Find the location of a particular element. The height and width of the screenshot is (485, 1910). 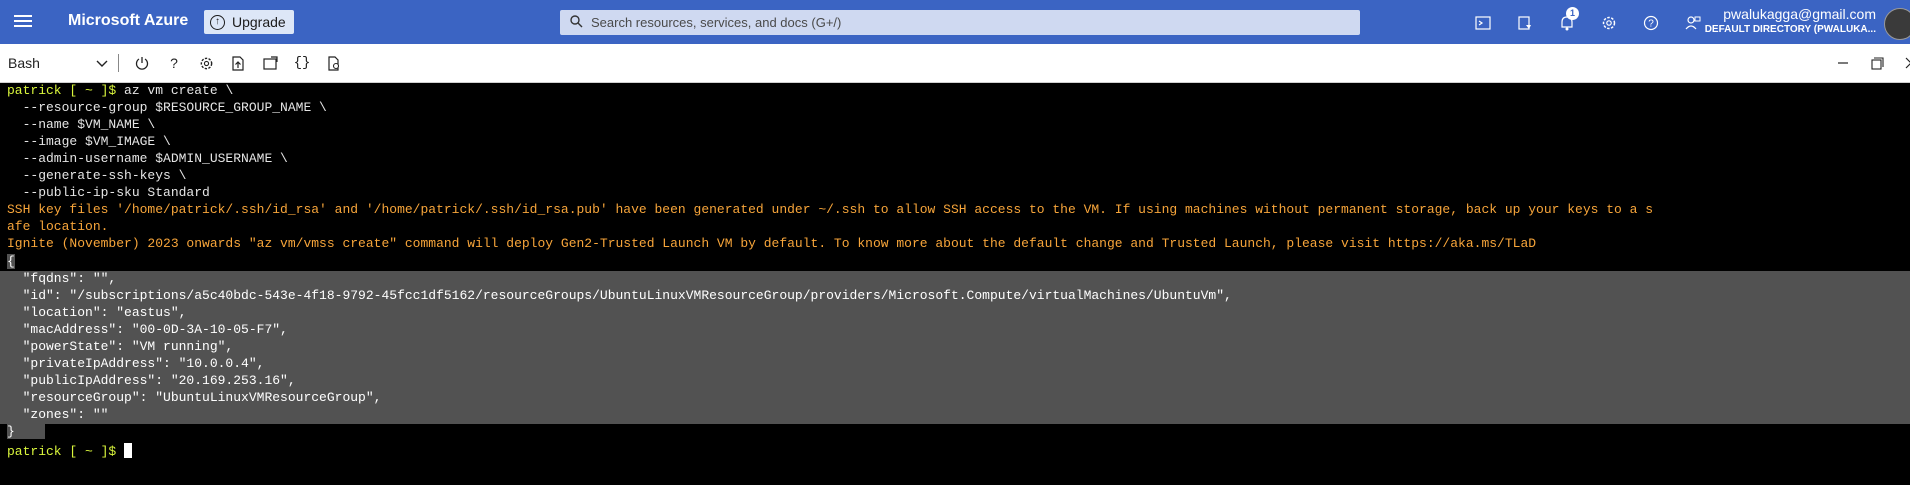

cloud-shell-icon is located at coordinates (1483, 23).